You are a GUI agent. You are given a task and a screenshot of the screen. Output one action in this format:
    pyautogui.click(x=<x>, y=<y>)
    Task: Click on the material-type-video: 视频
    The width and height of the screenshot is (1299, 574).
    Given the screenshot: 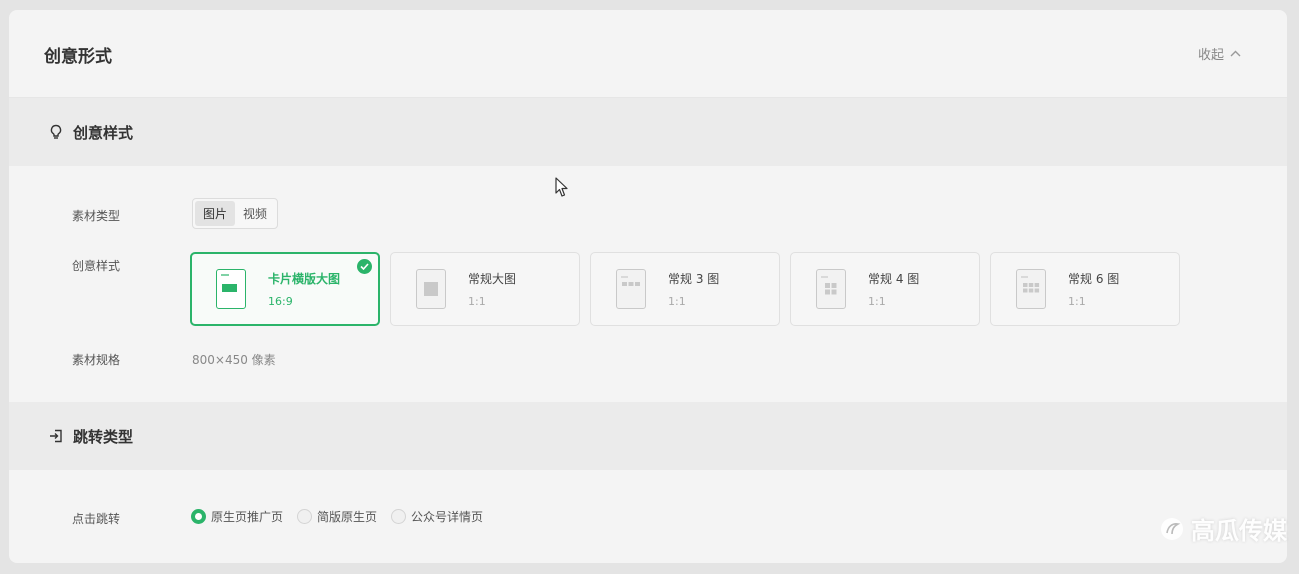 What is the action you would take?
    pyautogui.click(x=255, y=213)
    